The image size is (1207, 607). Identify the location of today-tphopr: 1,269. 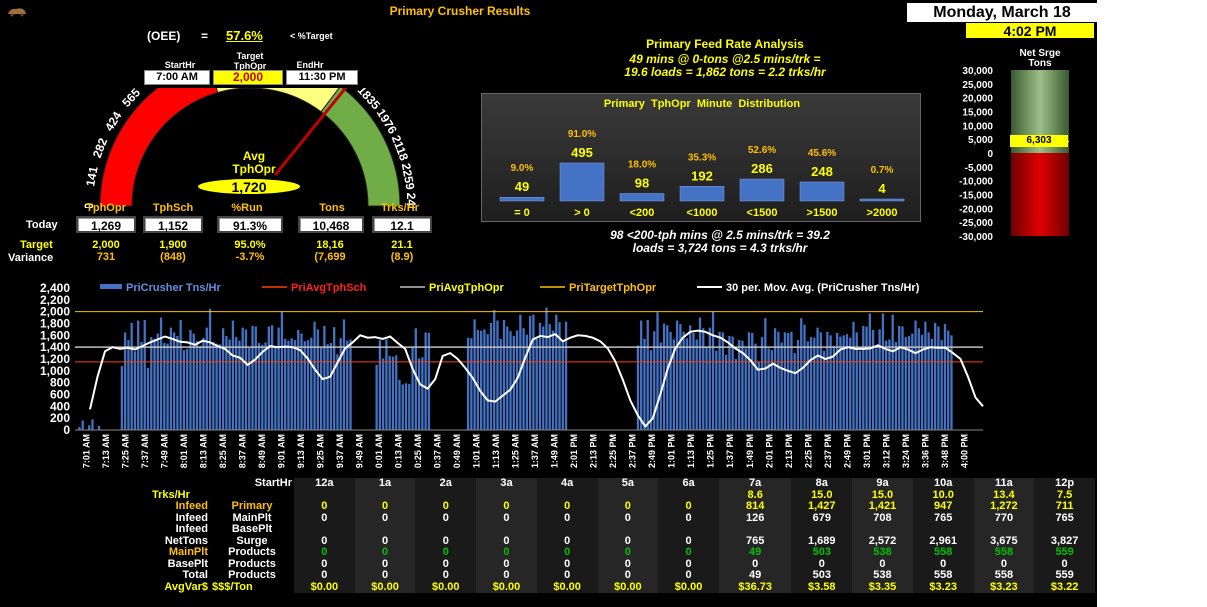
(106, 224).